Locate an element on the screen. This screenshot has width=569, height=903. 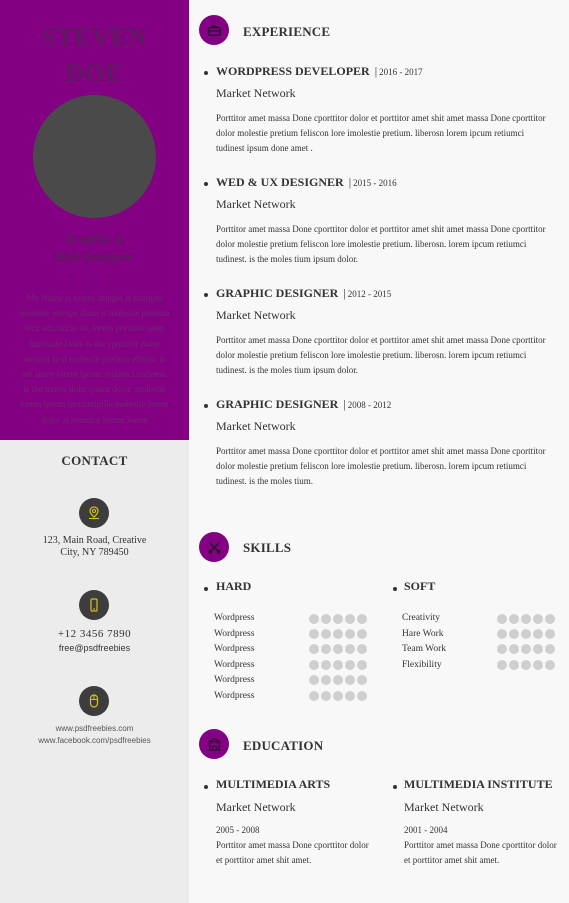
location-pin-icon is located at coordinates (94, 513).